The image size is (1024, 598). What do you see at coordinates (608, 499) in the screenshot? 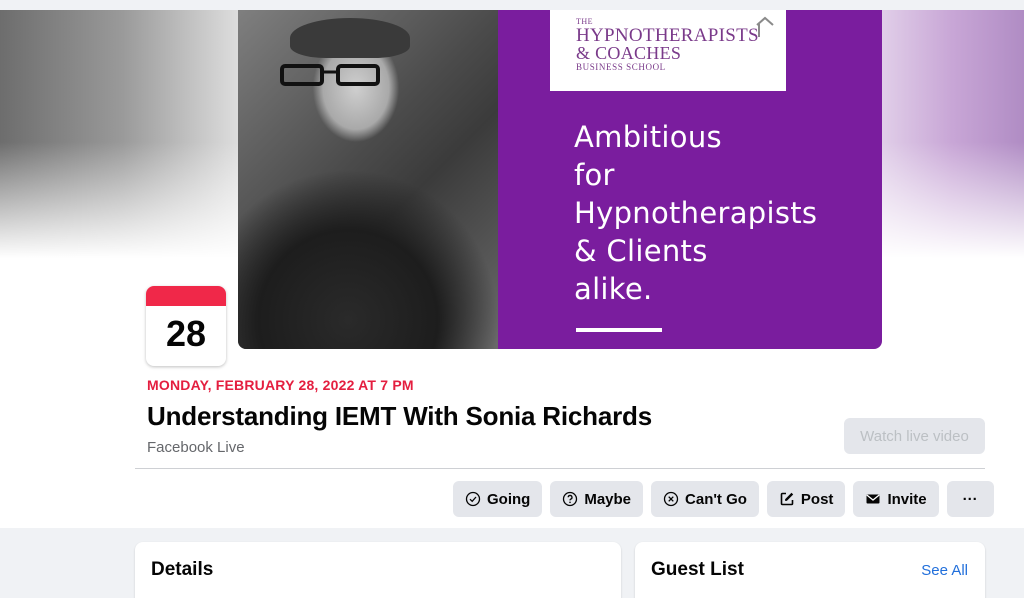
I see `maybe-label: Maybe` at bounding box center [608, 499].